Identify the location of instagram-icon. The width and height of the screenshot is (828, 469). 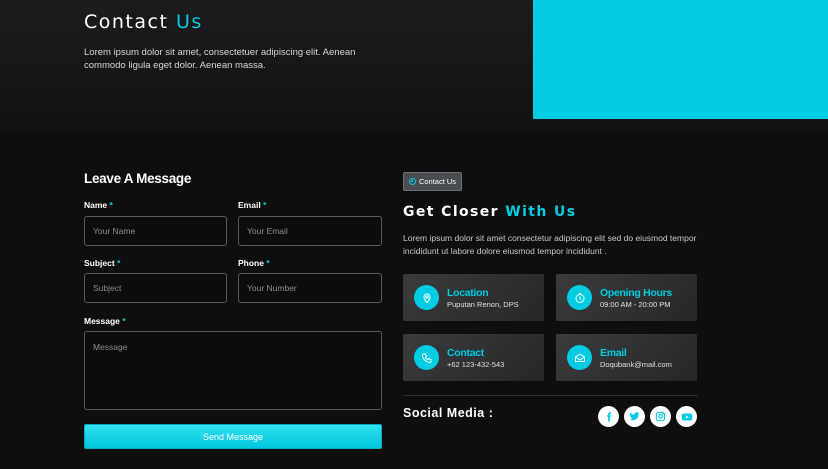
(660, 416).